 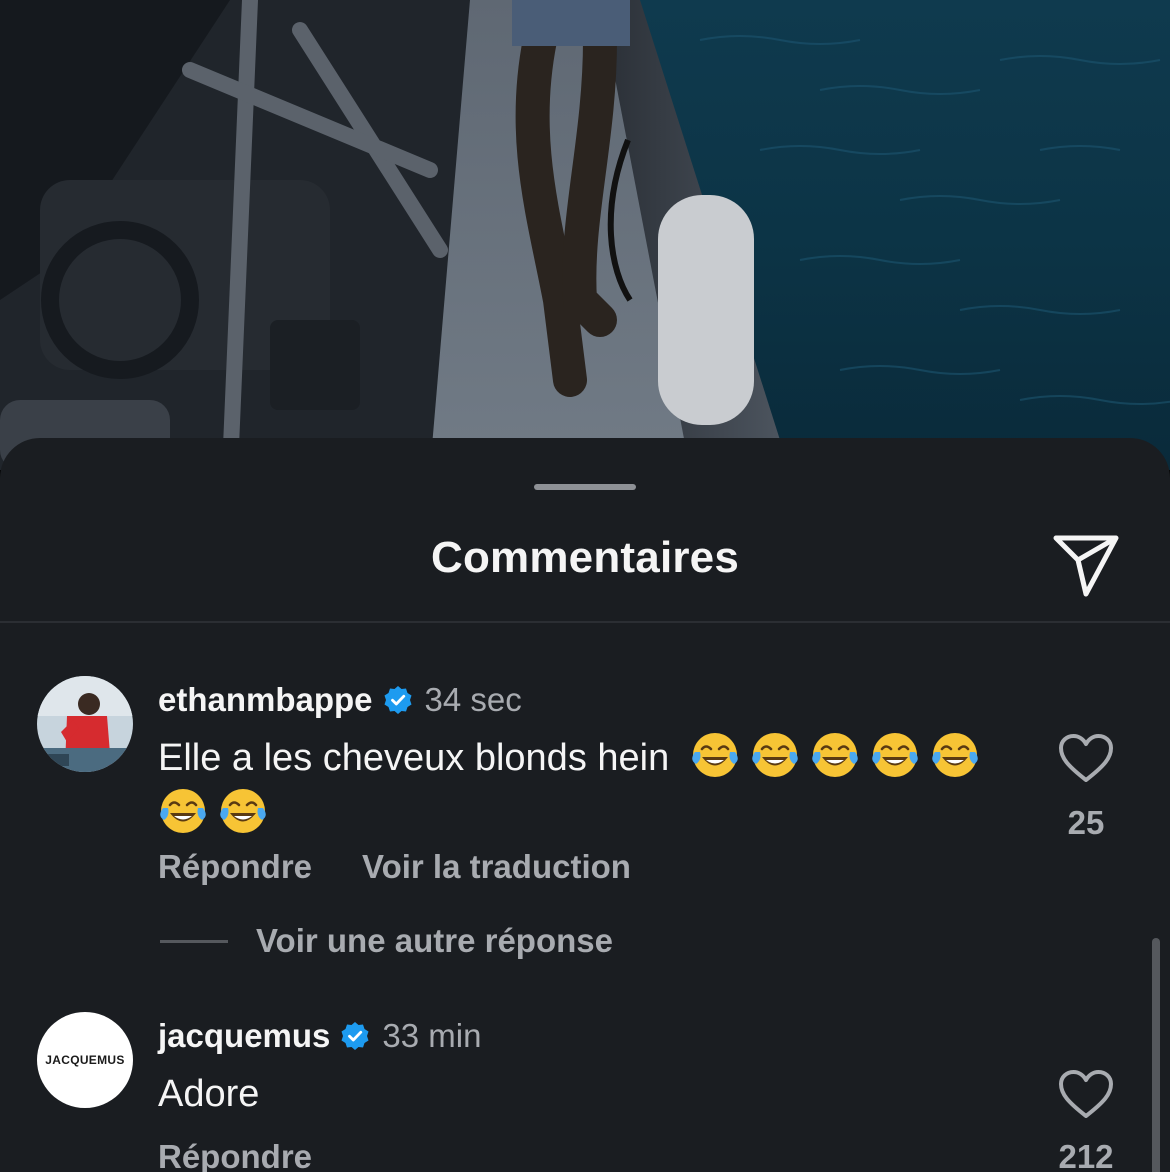 I want to click on scrollbar, so click(x=1156, y=1055).